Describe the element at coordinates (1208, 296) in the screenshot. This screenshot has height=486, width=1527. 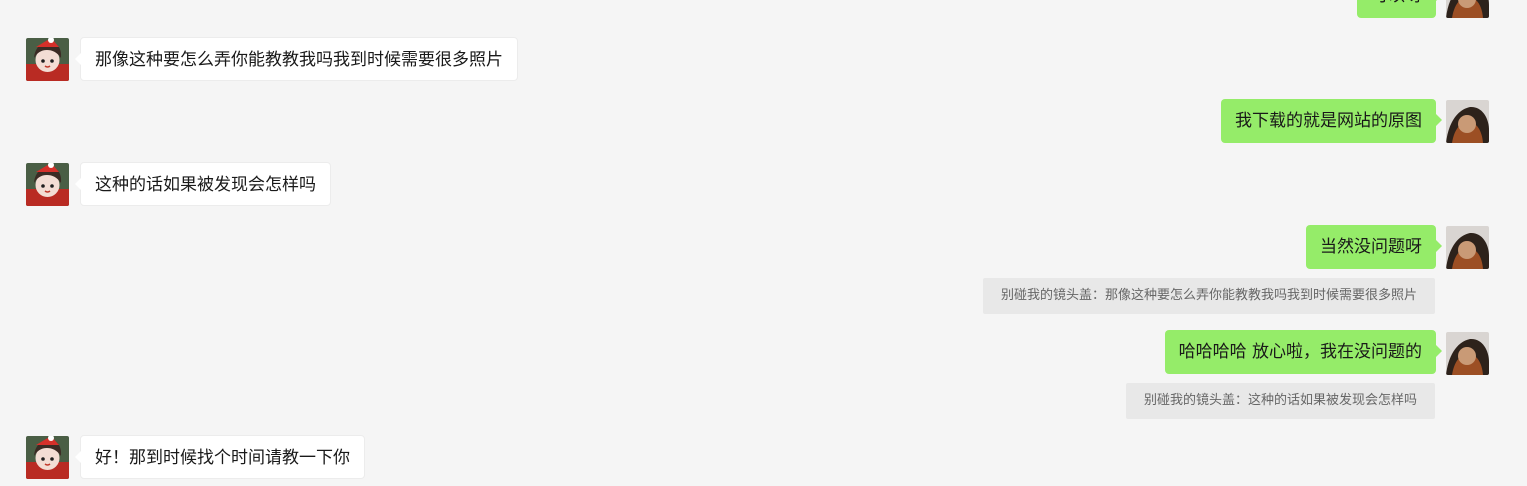
I see `quoted-message: 别碰我的镜头盖：那像这种要怎么弄你能教教我吗我到时候需要很多照片` at that location.